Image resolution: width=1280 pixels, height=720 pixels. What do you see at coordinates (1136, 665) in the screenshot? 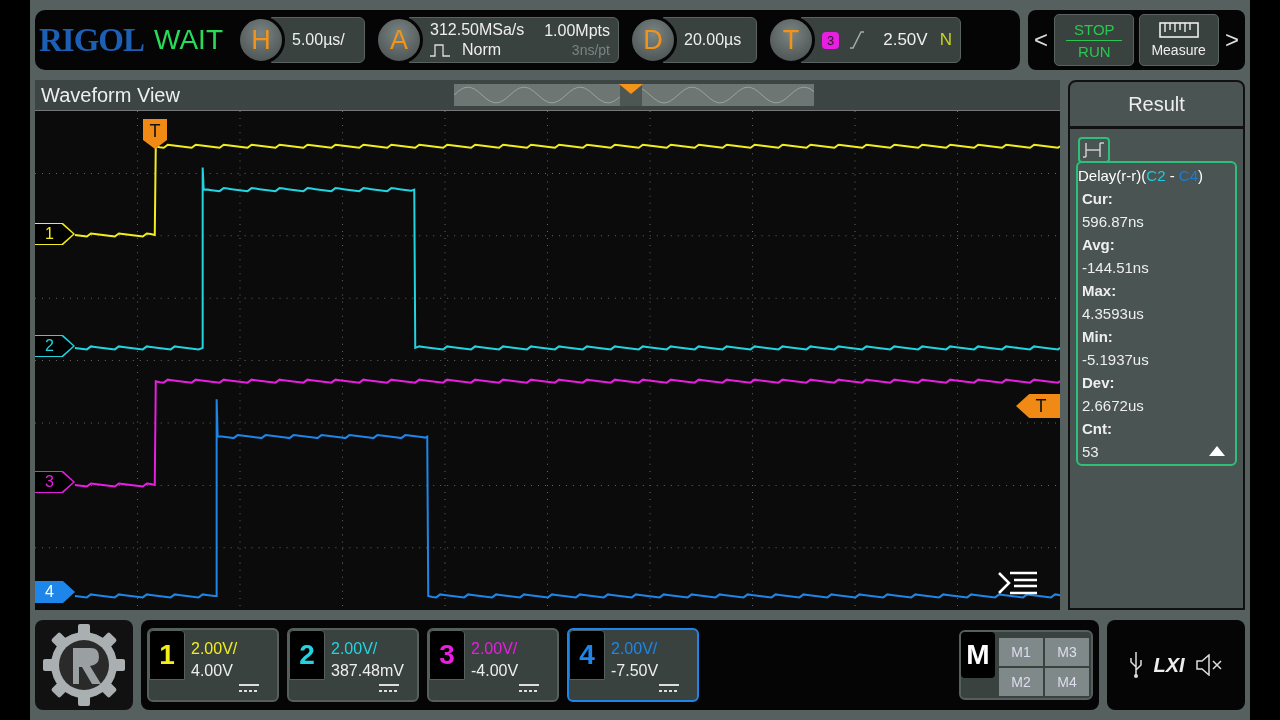
I see `usb-icon` at bounding box center [1136, 665].